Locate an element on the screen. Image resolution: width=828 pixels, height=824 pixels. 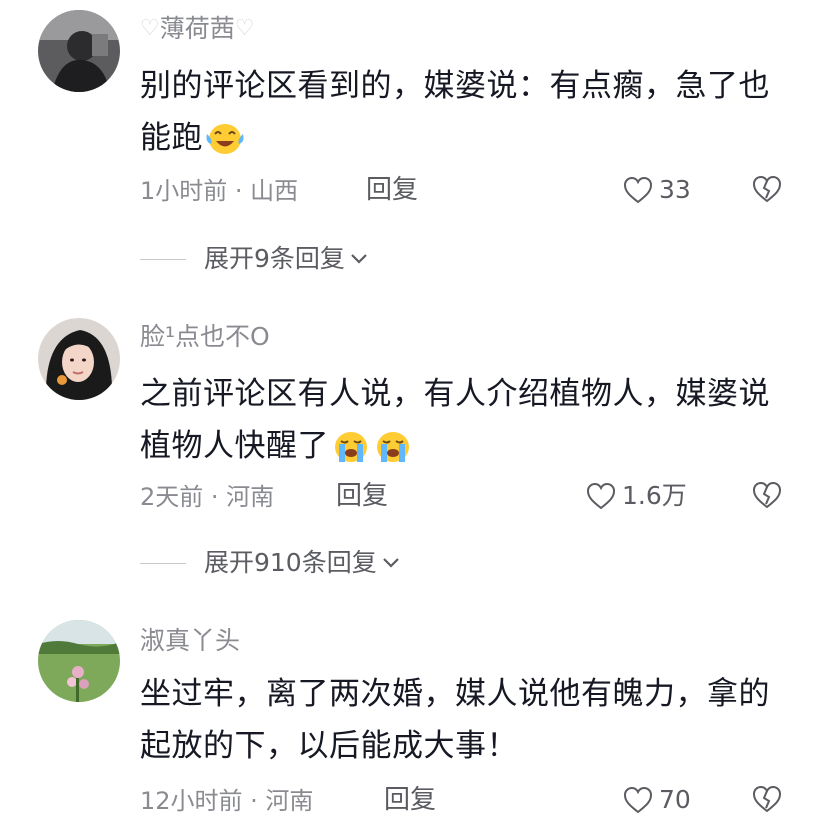
like-button: 70 is located at coordinates (657, 800).